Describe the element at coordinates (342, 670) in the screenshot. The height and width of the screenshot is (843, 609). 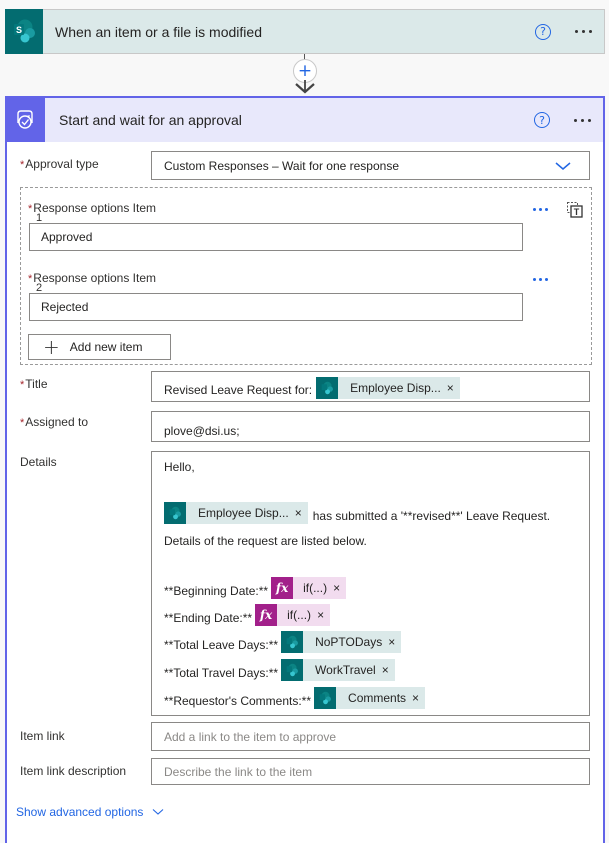
I see `token-label: WorkTravel` at that location.